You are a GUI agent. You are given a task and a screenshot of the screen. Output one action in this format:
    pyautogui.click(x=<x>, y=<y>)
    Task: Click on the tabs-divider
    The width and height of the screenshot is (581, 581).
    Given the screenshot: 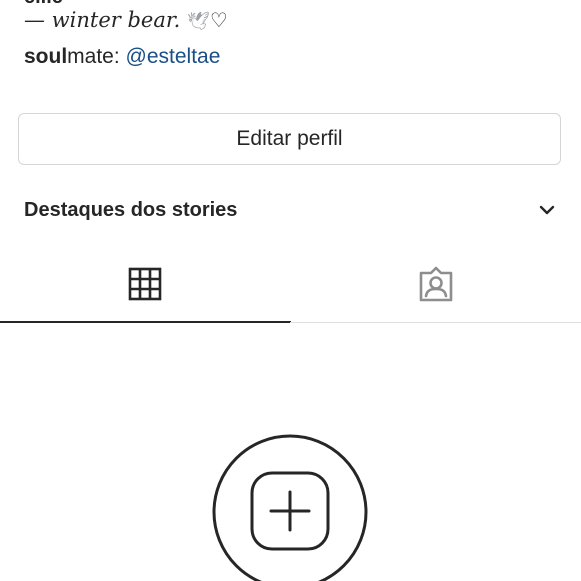 What is the action you would take?
    pyautogui.click(x=435, y=322)
    